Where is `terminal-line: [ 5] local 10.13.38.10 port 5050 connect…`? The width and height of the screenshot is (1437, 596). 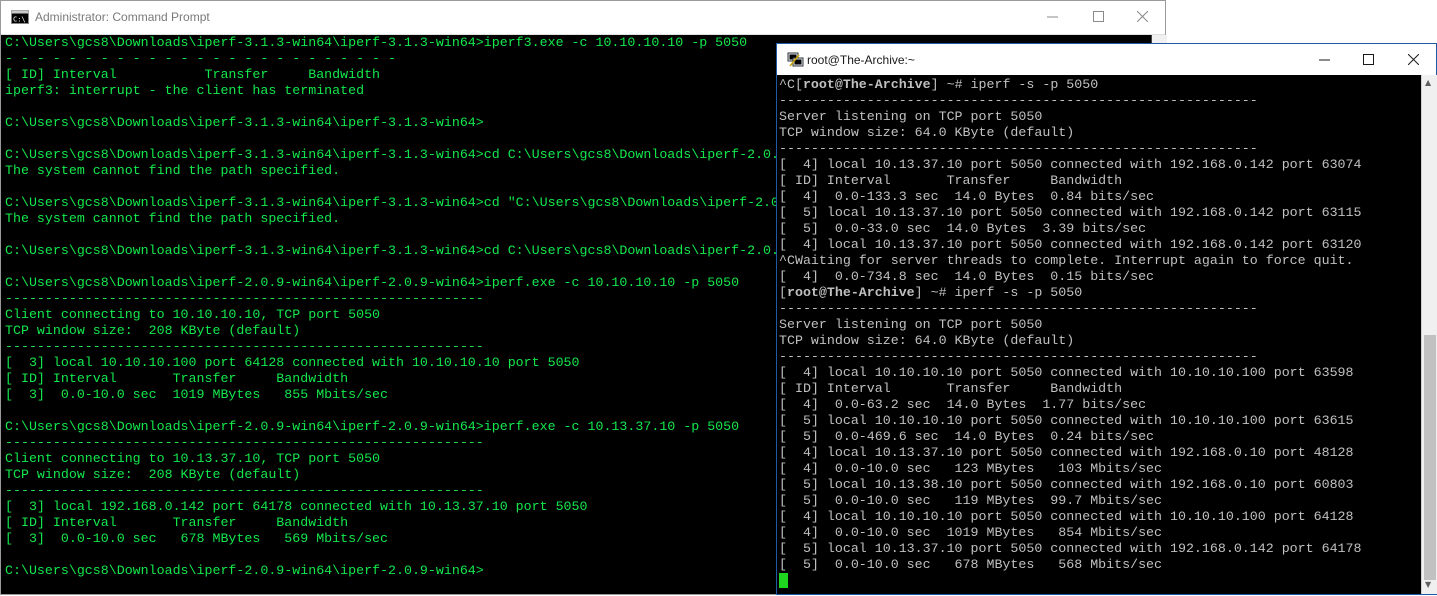 terminal-line: [ 5] local 10.13.38.10 port 5050 connect… is located at coordinates (1066, 484).